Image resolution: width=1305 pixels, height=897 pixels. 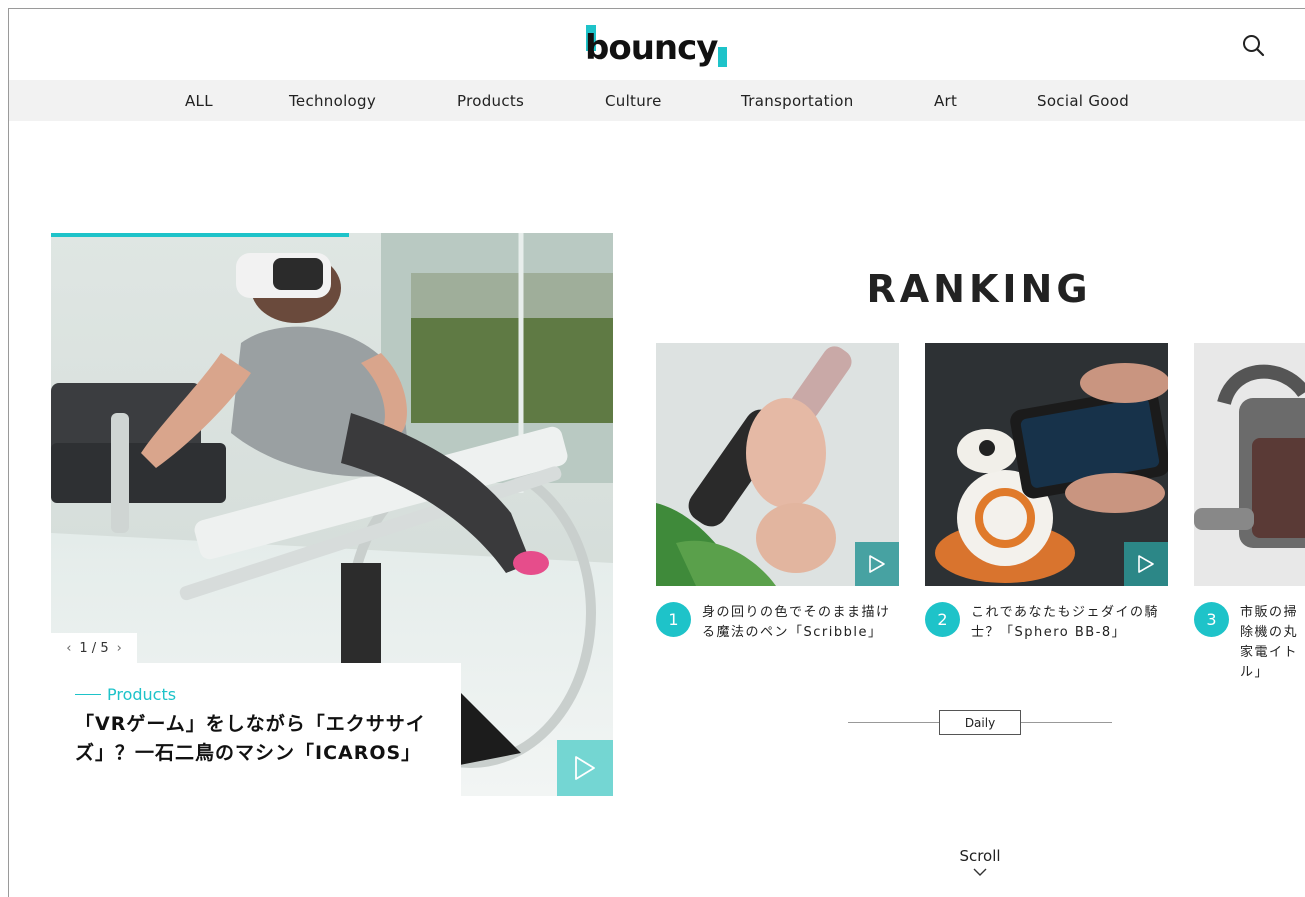 I want to click on ranking-info: 3 市販の掃除機の丸家電イトル」, so click(x=1249, y=641).